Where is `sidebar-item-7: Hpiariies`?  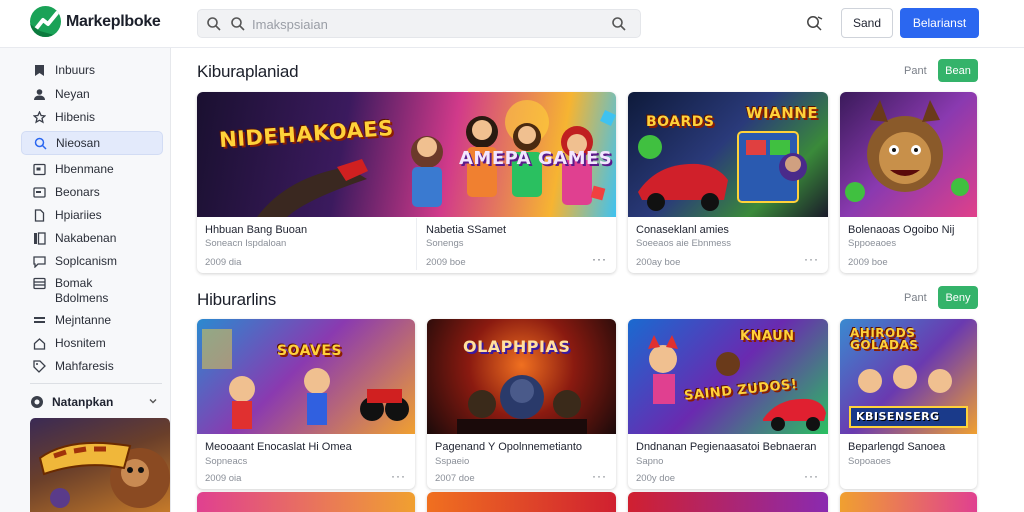
sidebar-item-7: Hpiariies is located at coordinates (92, 215).